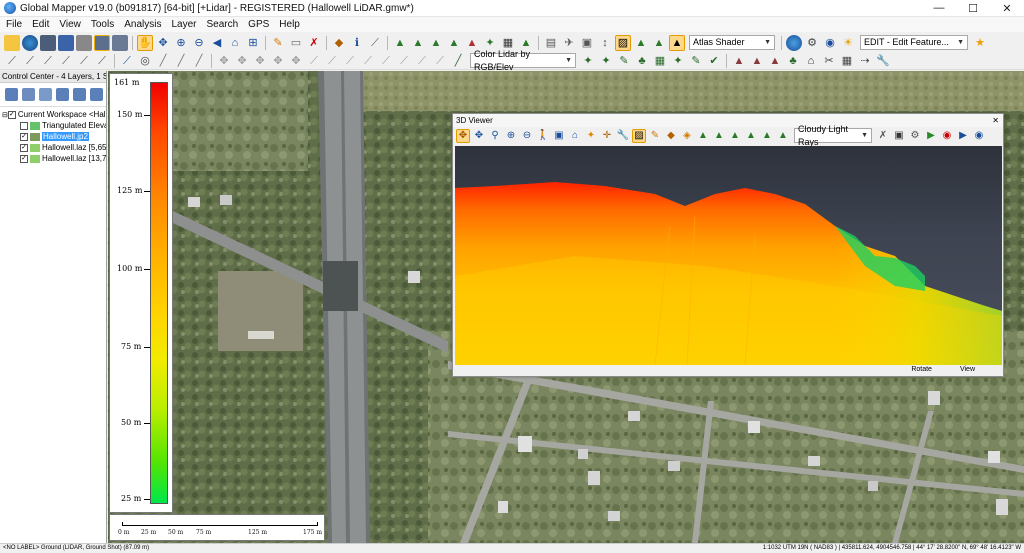 The width and height of the screenshot is (1024, 553). Describe the element at coordinates (386, 61) in the screenshot. I see `scale-feature-icon: ⟋` at that location.